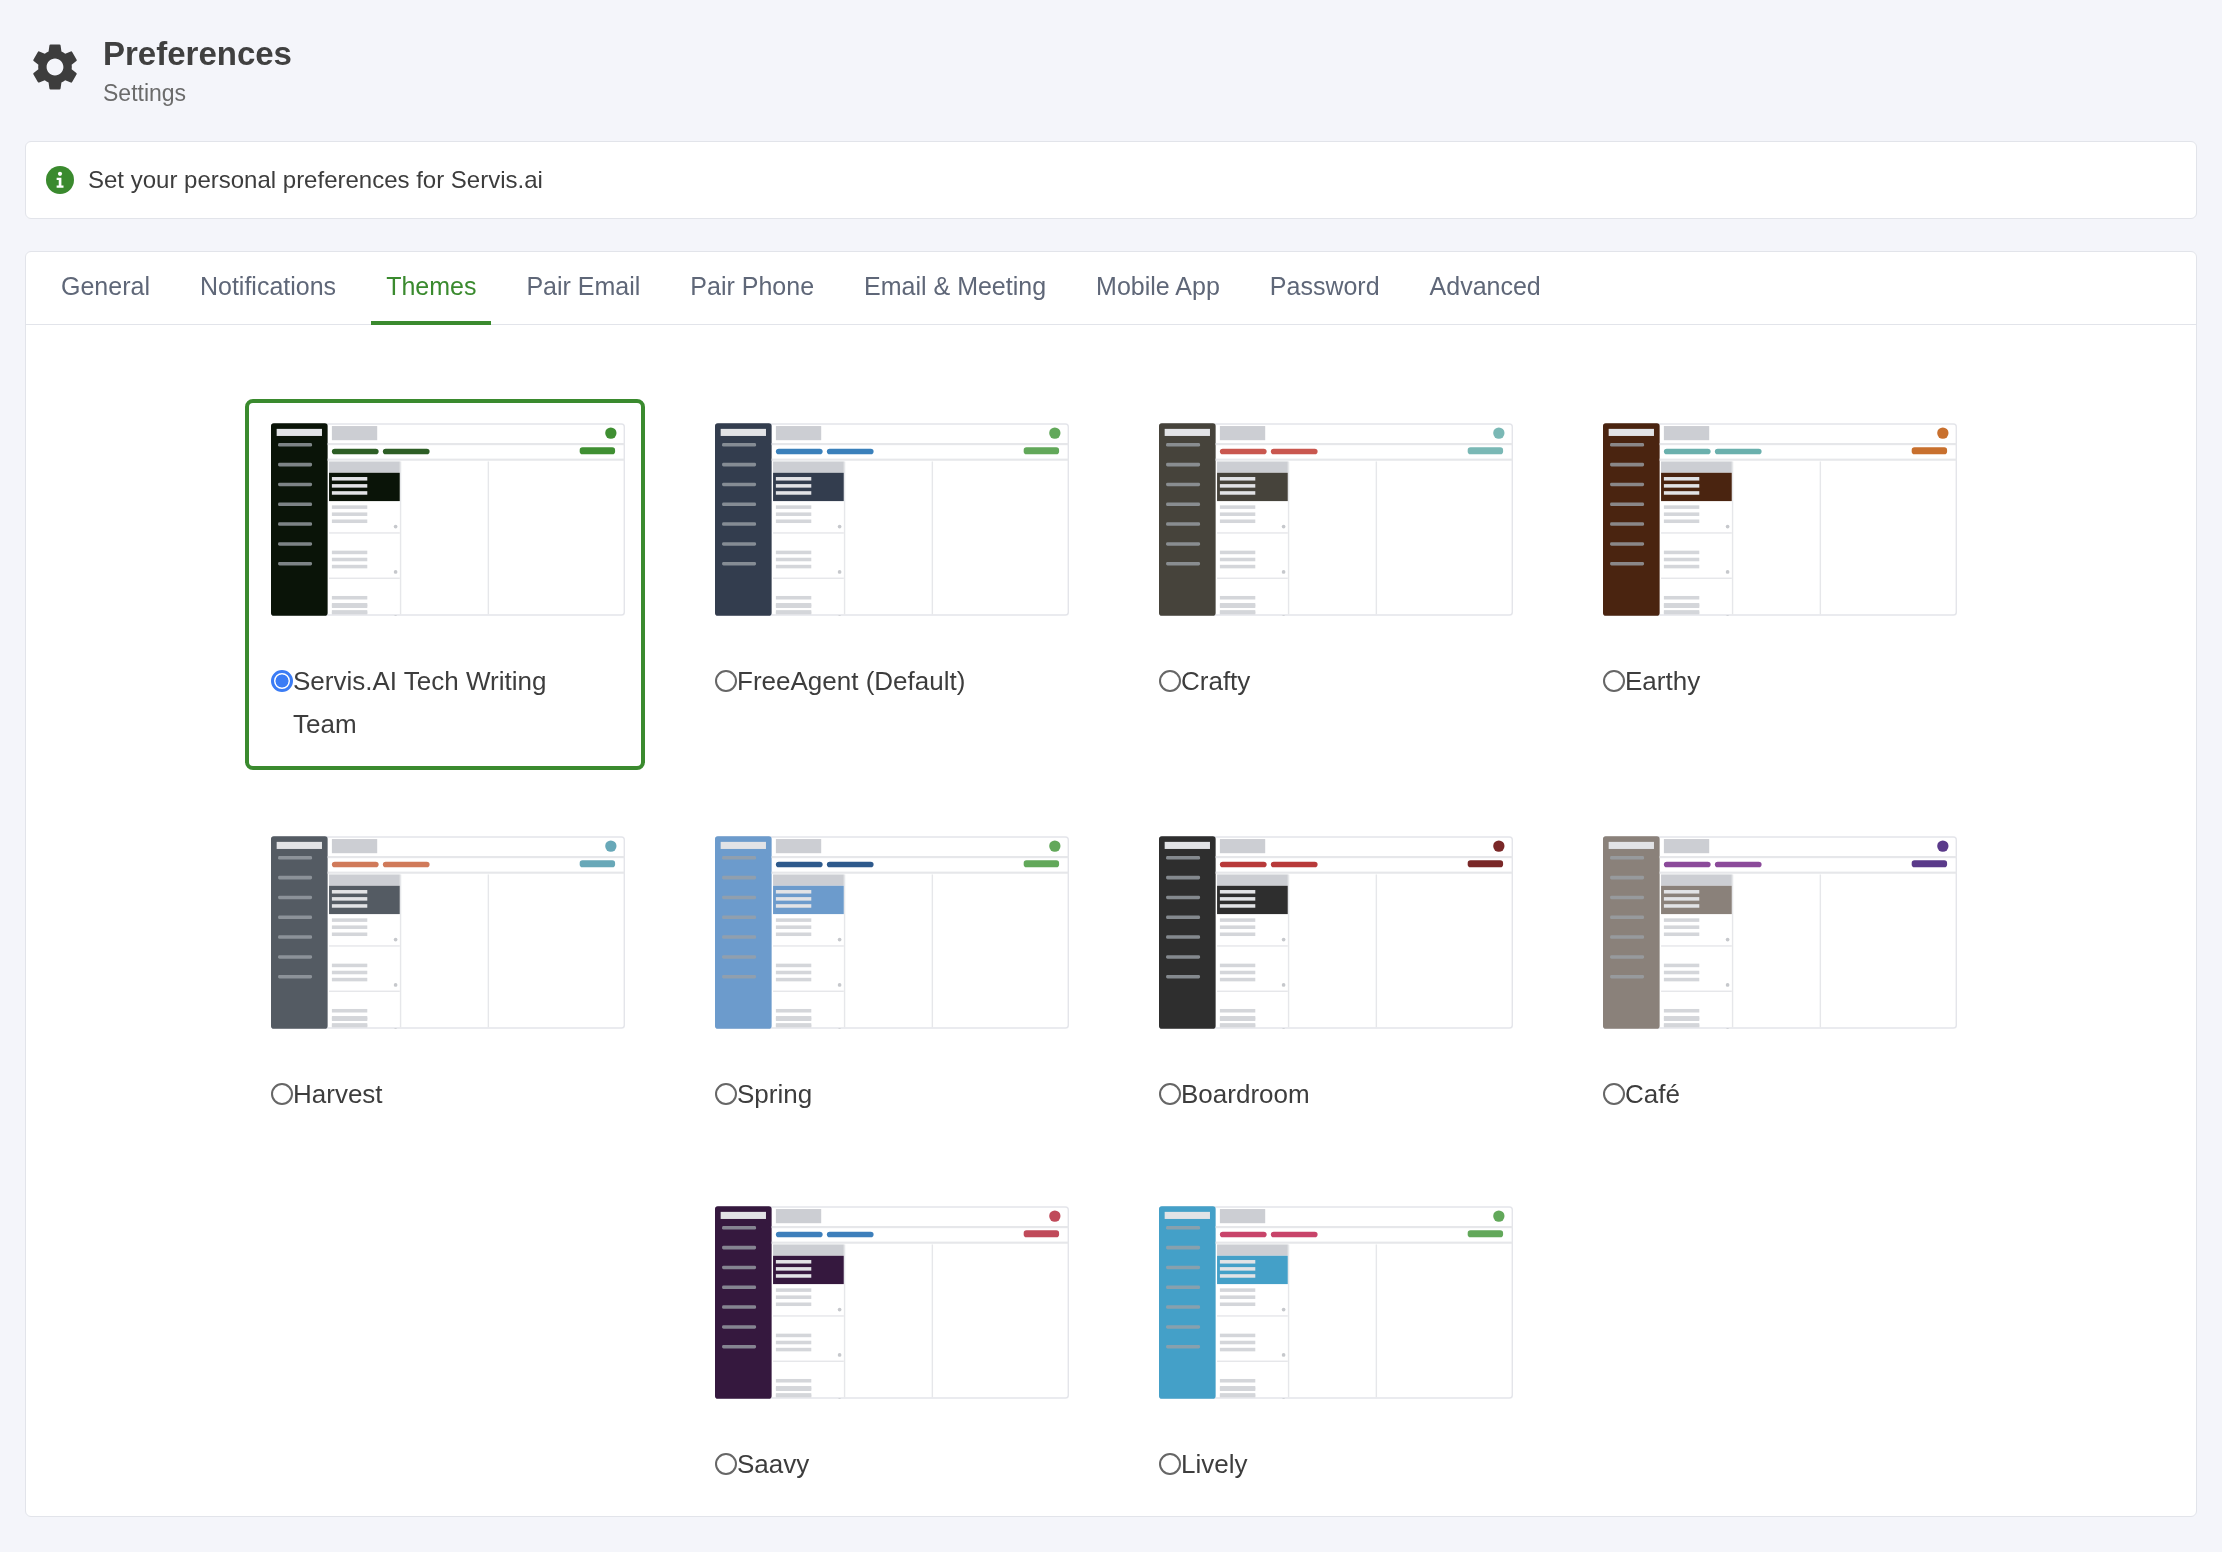 Image resolution: width=2222 pixels, height=1552 pixels. I want to click on tab: Pair Phone, so click(752, 288).